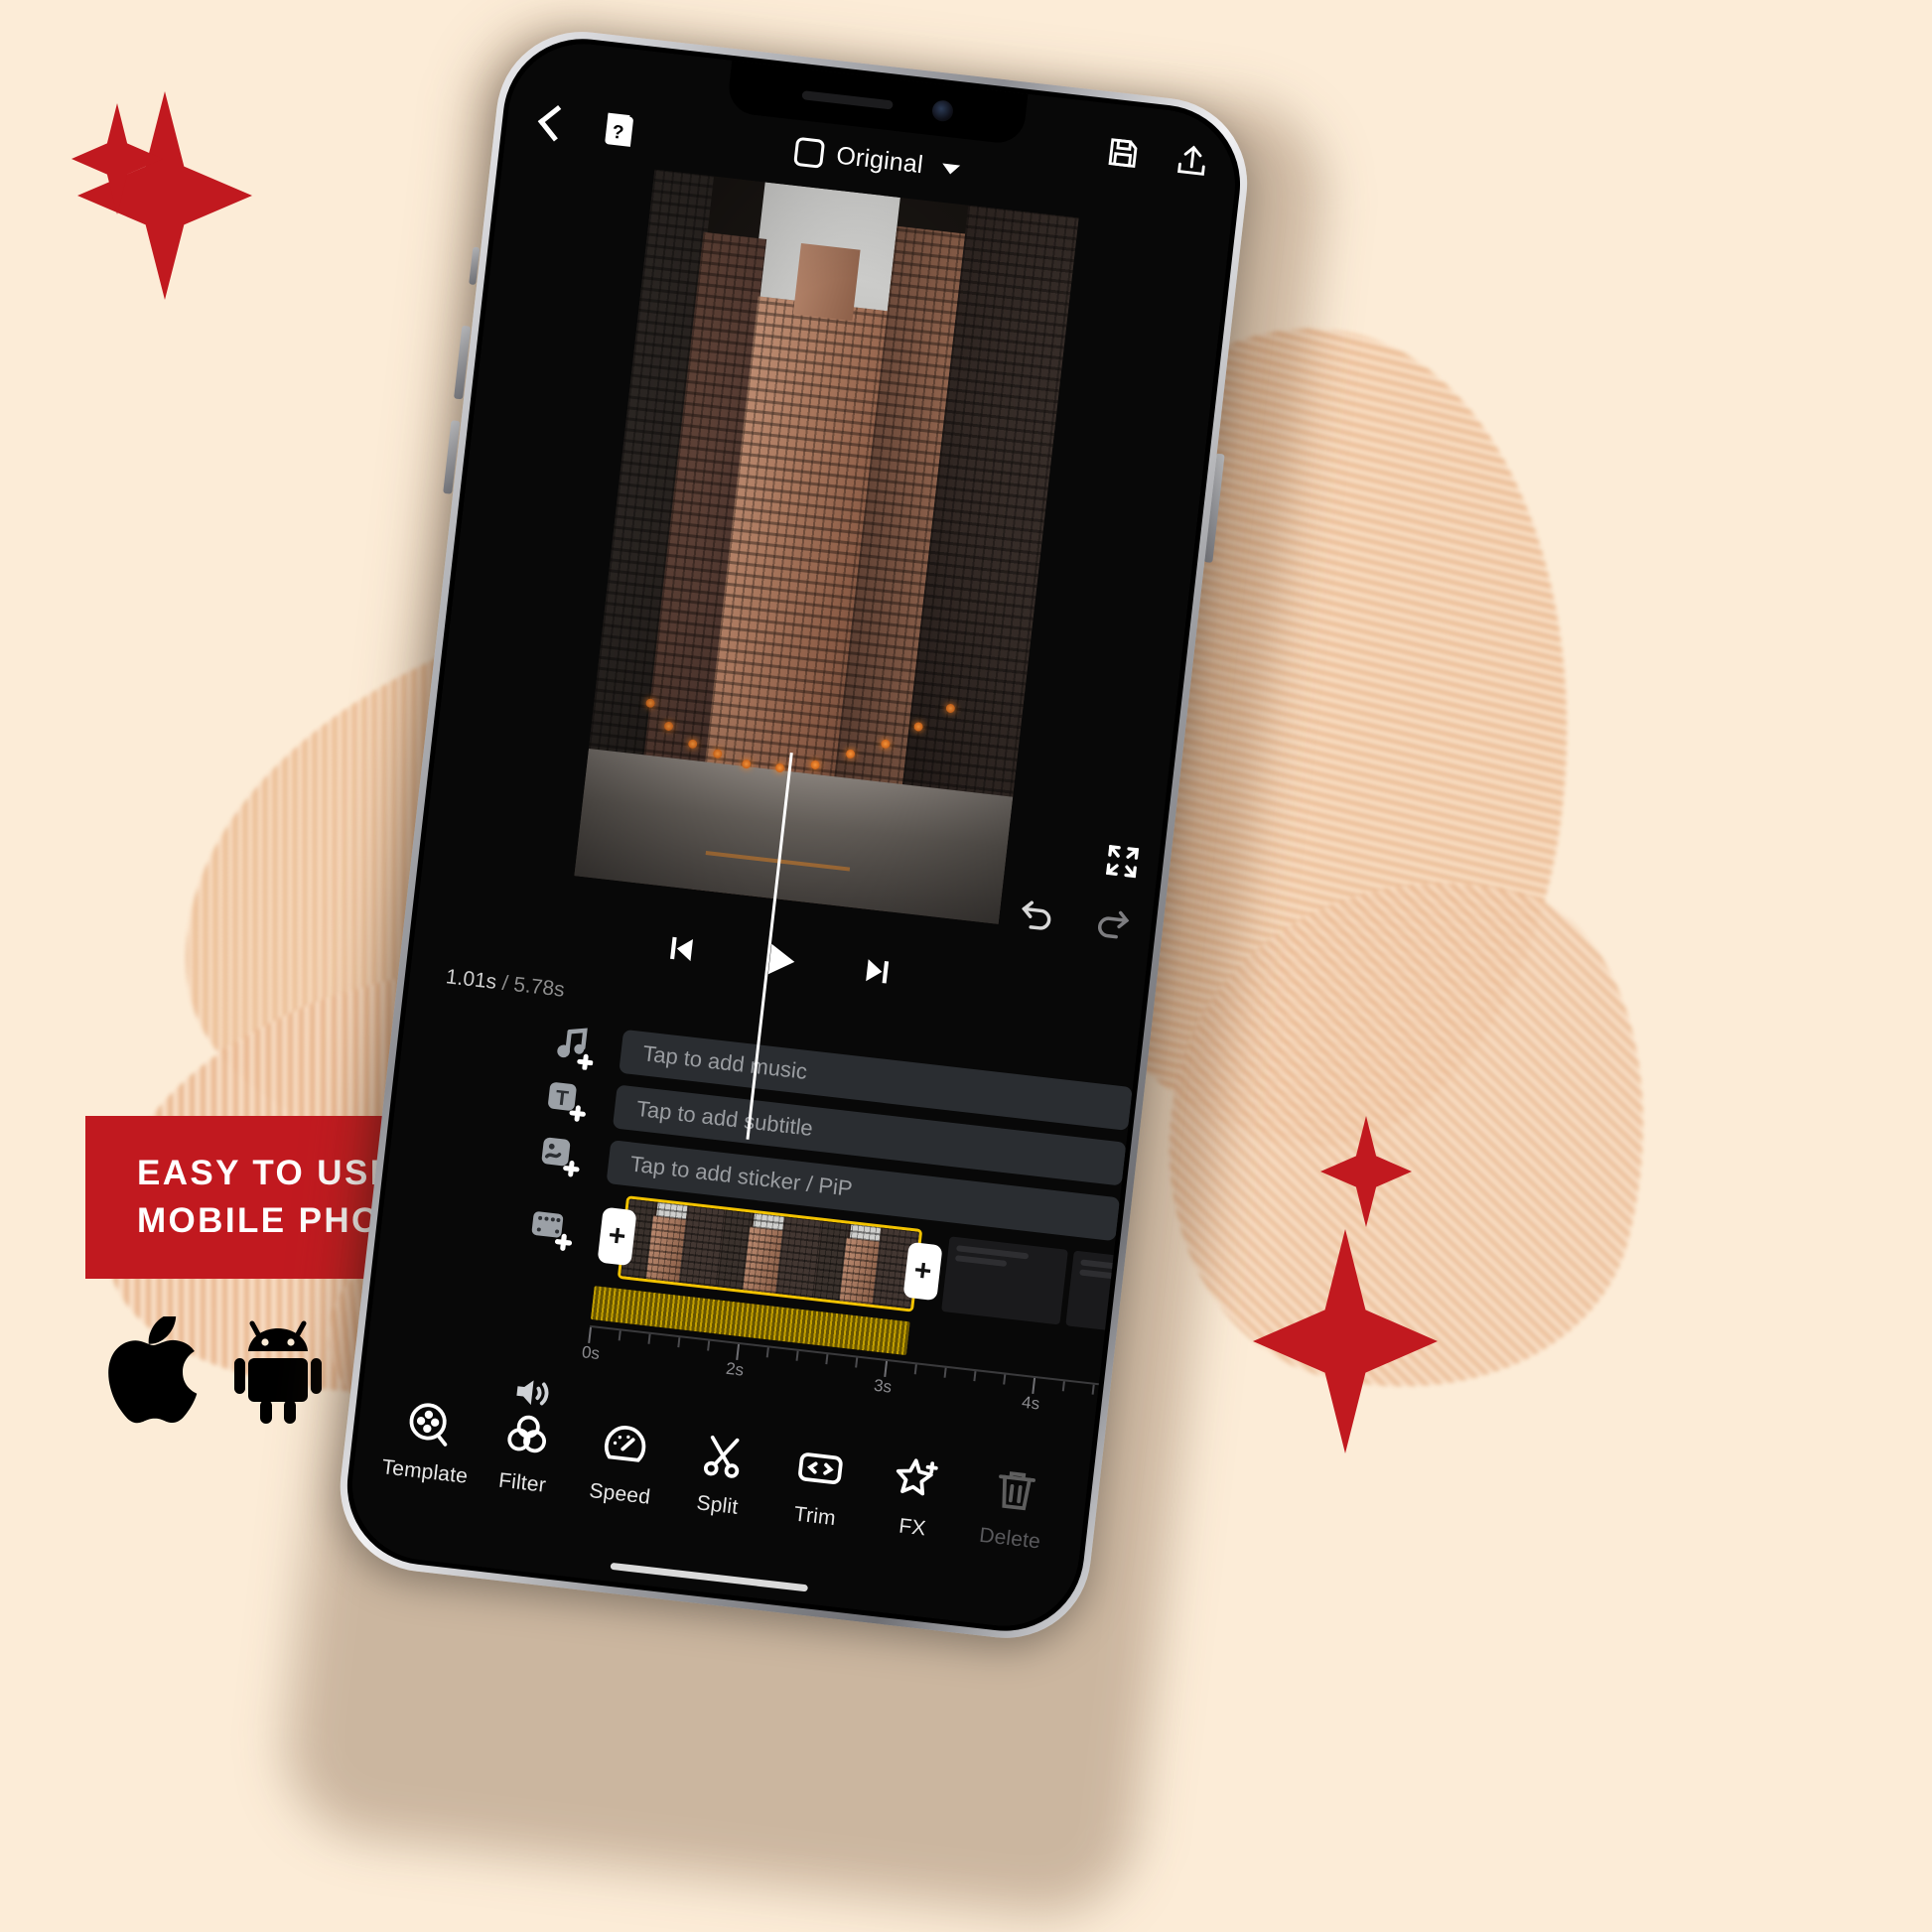 This screenshot has width=1932, height=1932. Describe the element at coordinates (522, 1483) in the screenshot. I see `tool-label-filter: Filter` at that location.